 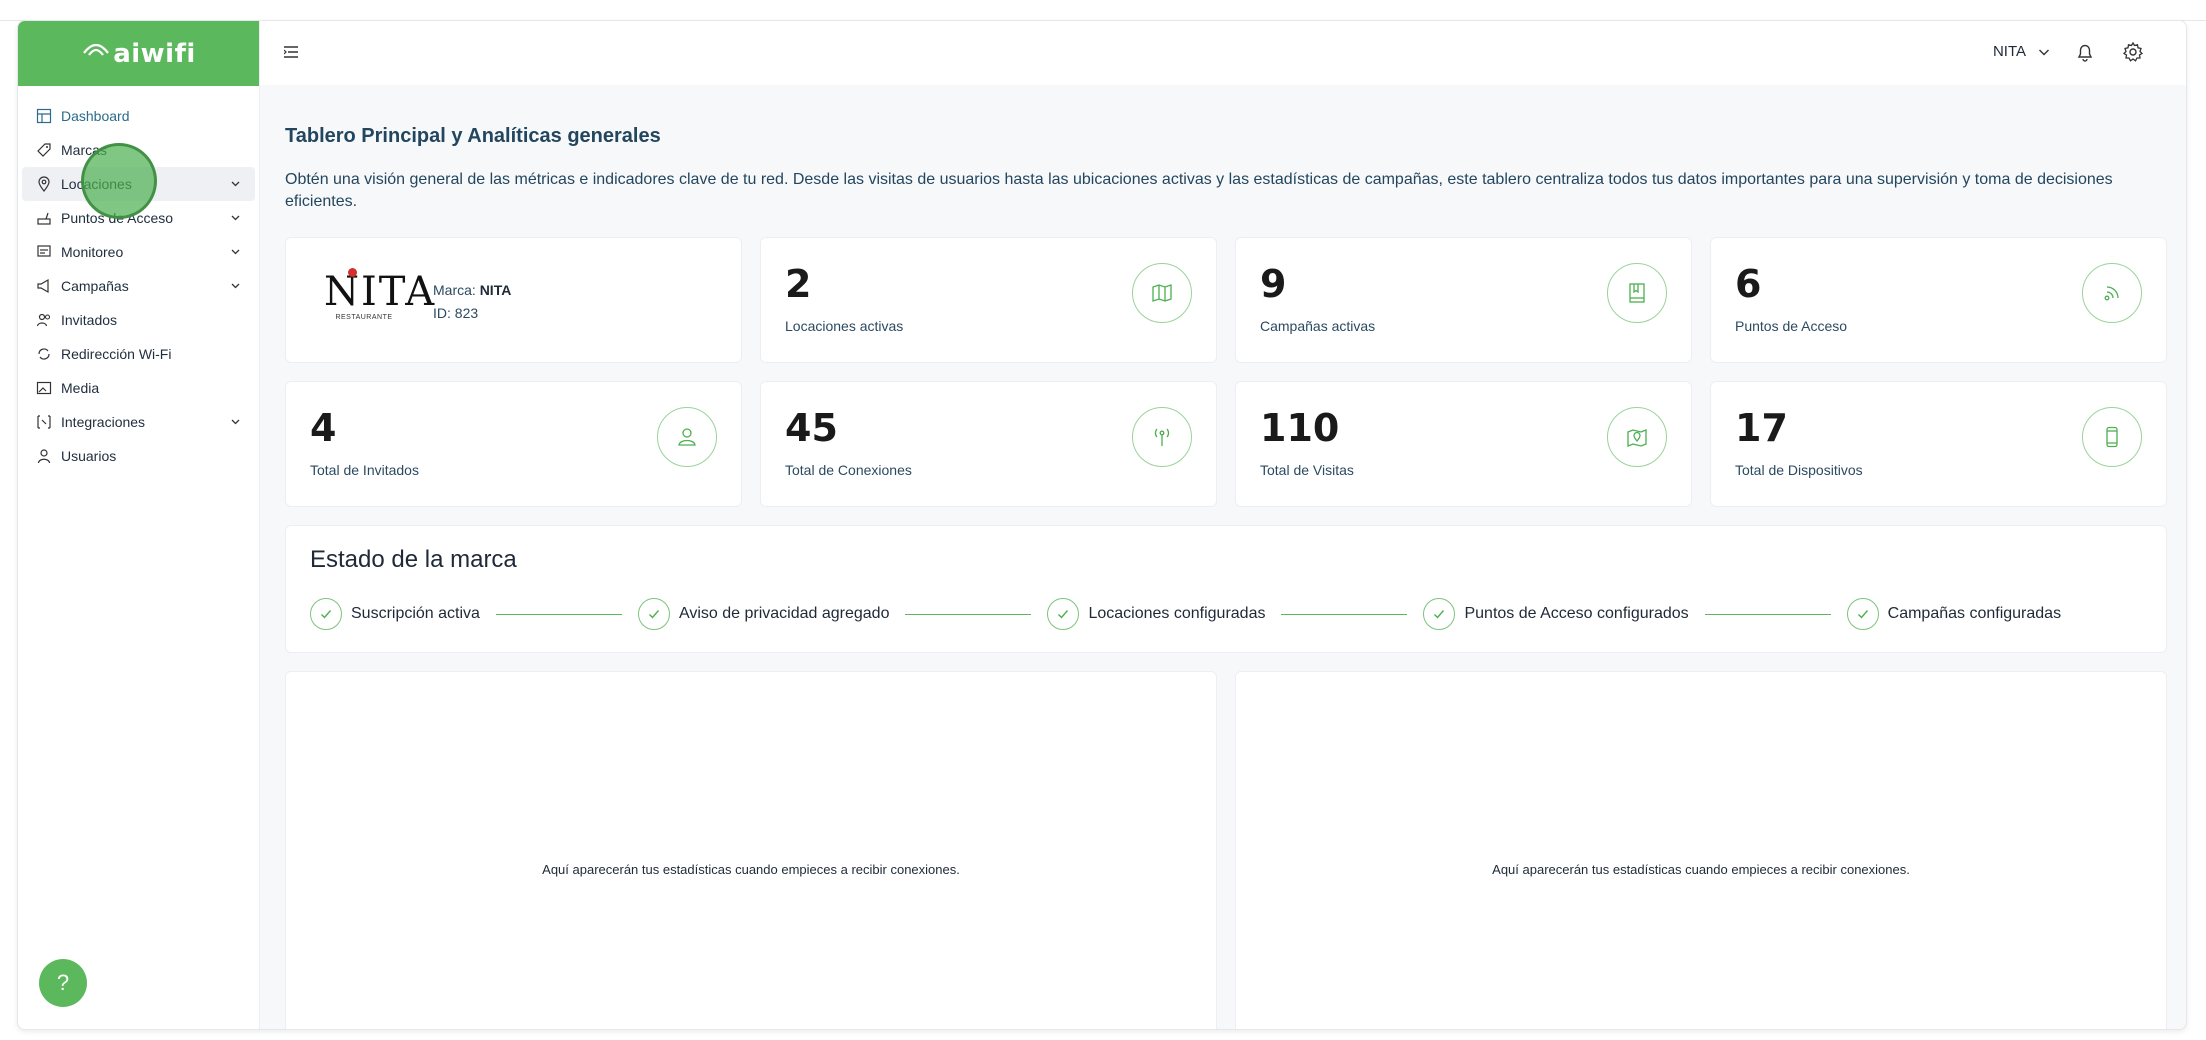 What do you see at coordinates (116, 354) in the screenshot?
I see `sidebar-item-label: Redirección Wi-Fi` at bounding box center [116, 354].